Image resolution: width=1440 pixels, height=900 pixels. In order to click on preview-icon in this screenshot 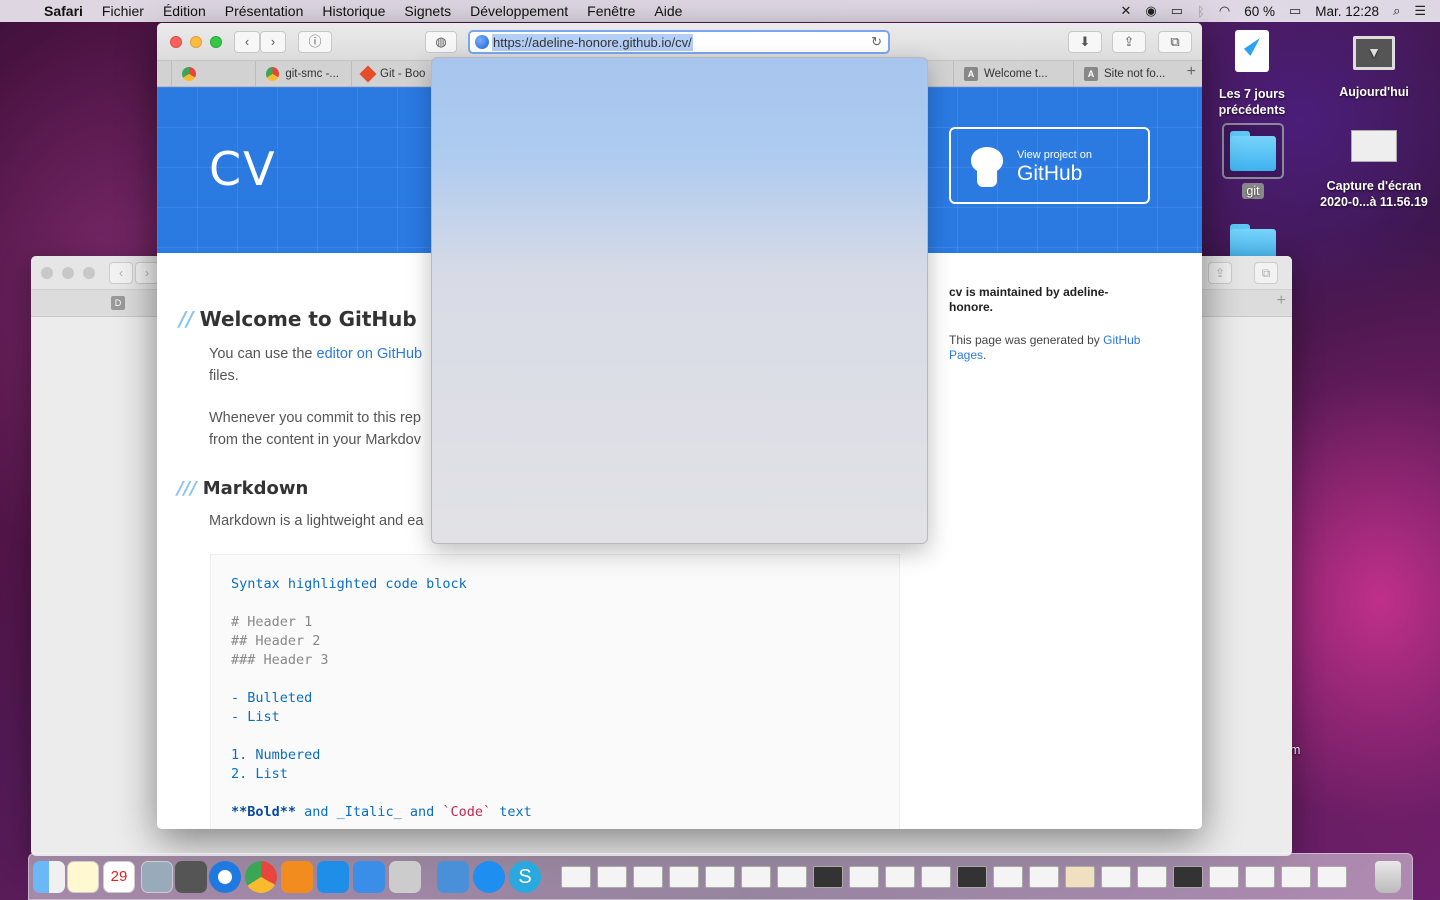, I will do `click(157, 877)`.